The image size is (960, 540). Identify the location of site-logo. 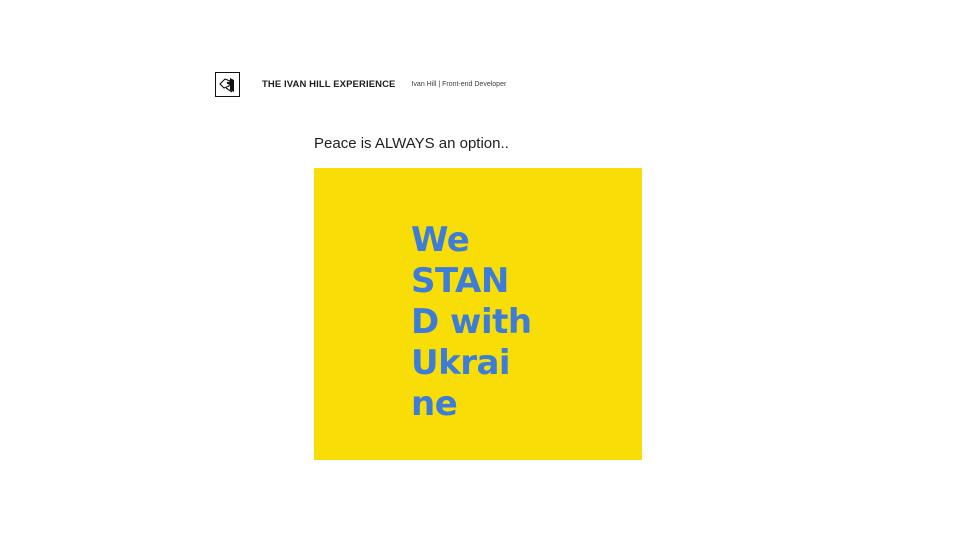
(227, 84).